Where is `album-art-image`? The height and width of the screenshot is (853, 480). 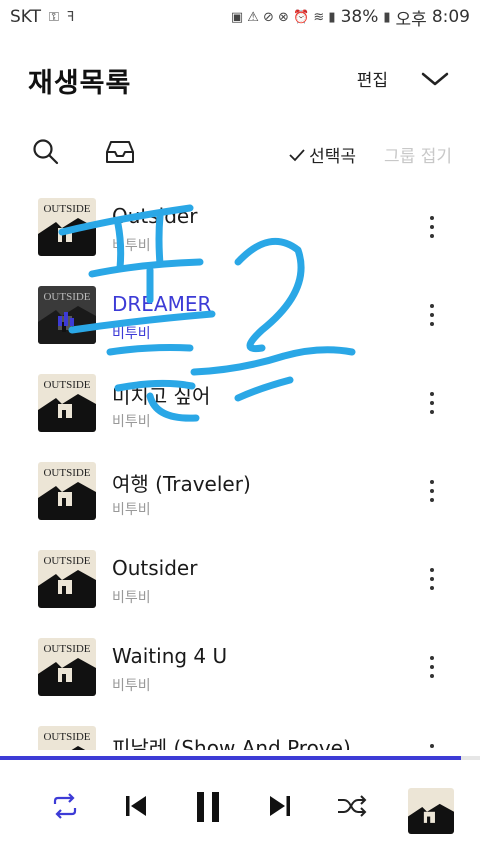 album-art-image is located at coordinates (431, 811).